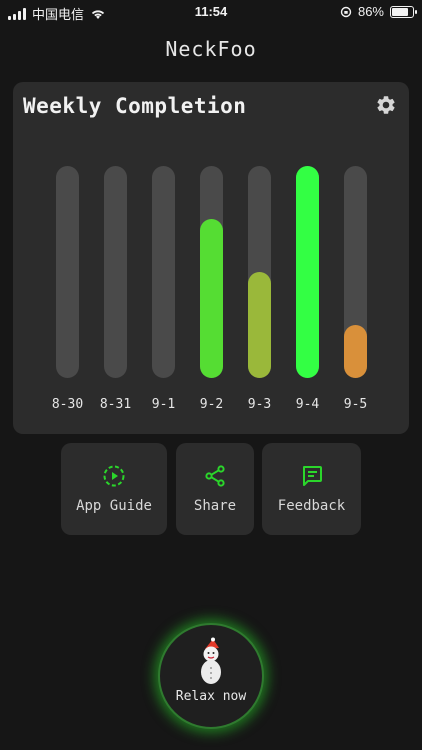 The height and width of the screenshot is (750, 422). What do you see at coordinates (215, 489) in the screenshot?
I see `share-button: Share` at bounding box center [215, 489].